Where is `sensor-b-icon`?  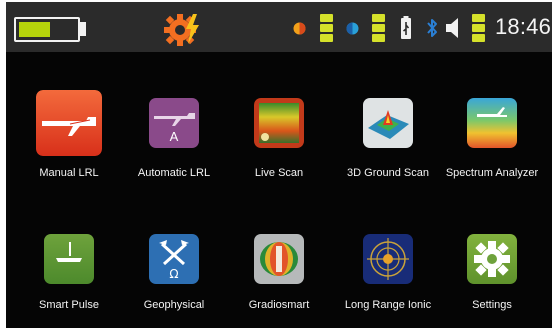
sensor-b-icon is located at coordinates (352, 28).